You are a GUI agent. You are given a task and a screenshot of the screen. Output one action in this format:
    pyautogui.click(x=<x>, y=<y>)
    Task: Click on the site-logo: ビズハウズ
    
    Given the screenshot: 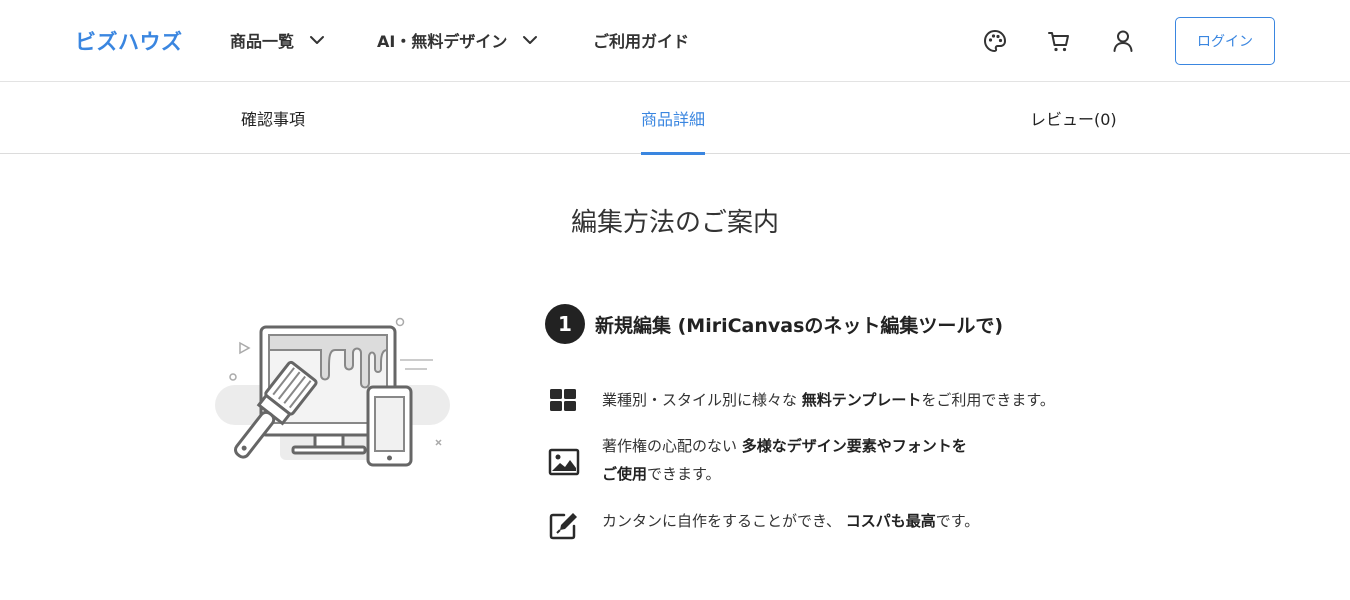 What is the action you would take?
    pyautogui.click(x=129, y=41)
    